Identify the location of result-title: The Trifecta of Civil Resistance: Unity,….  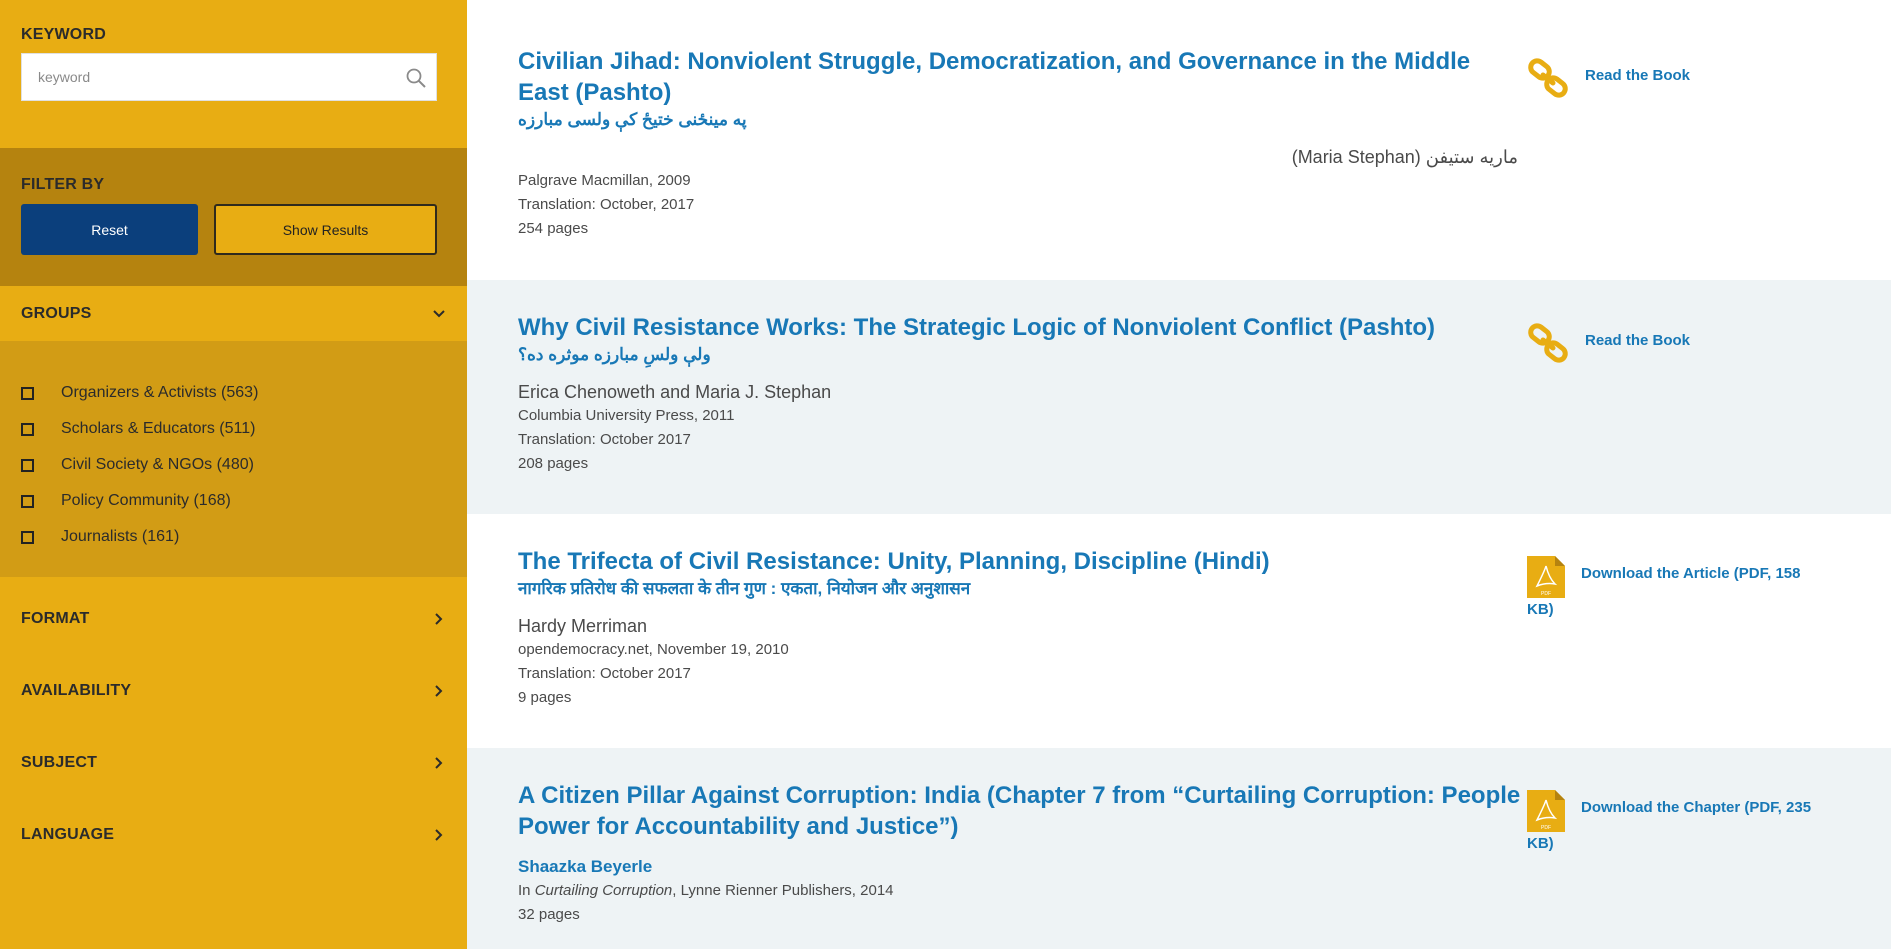
(1018, 561).